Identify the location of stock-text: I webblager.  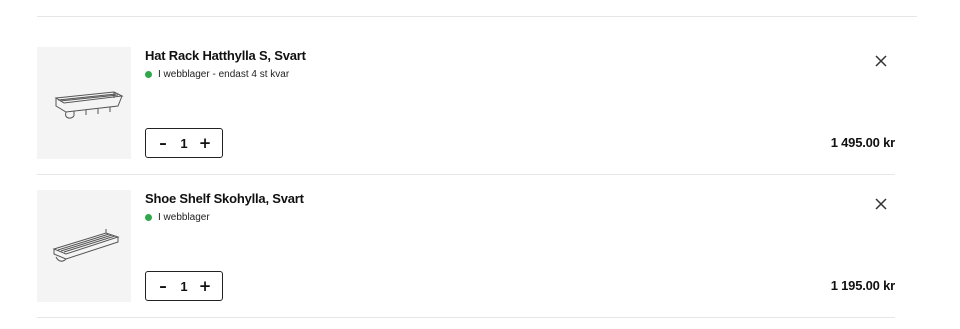
(184, 217).